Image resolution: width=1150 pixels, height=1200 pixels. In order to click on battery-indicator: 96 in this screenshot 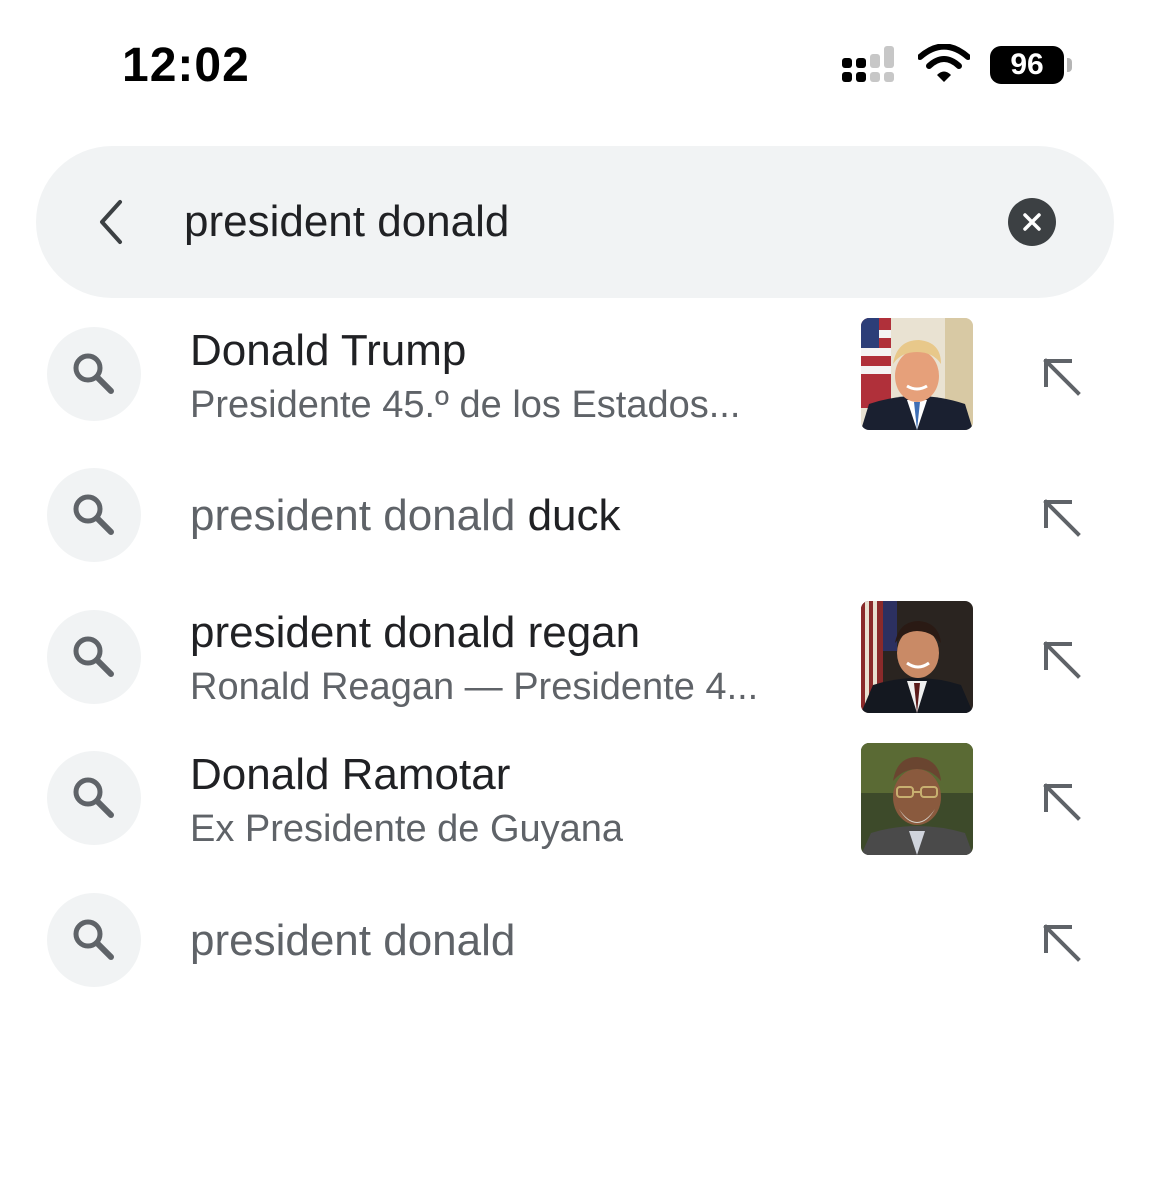, I will do `click(1032, 65)`.